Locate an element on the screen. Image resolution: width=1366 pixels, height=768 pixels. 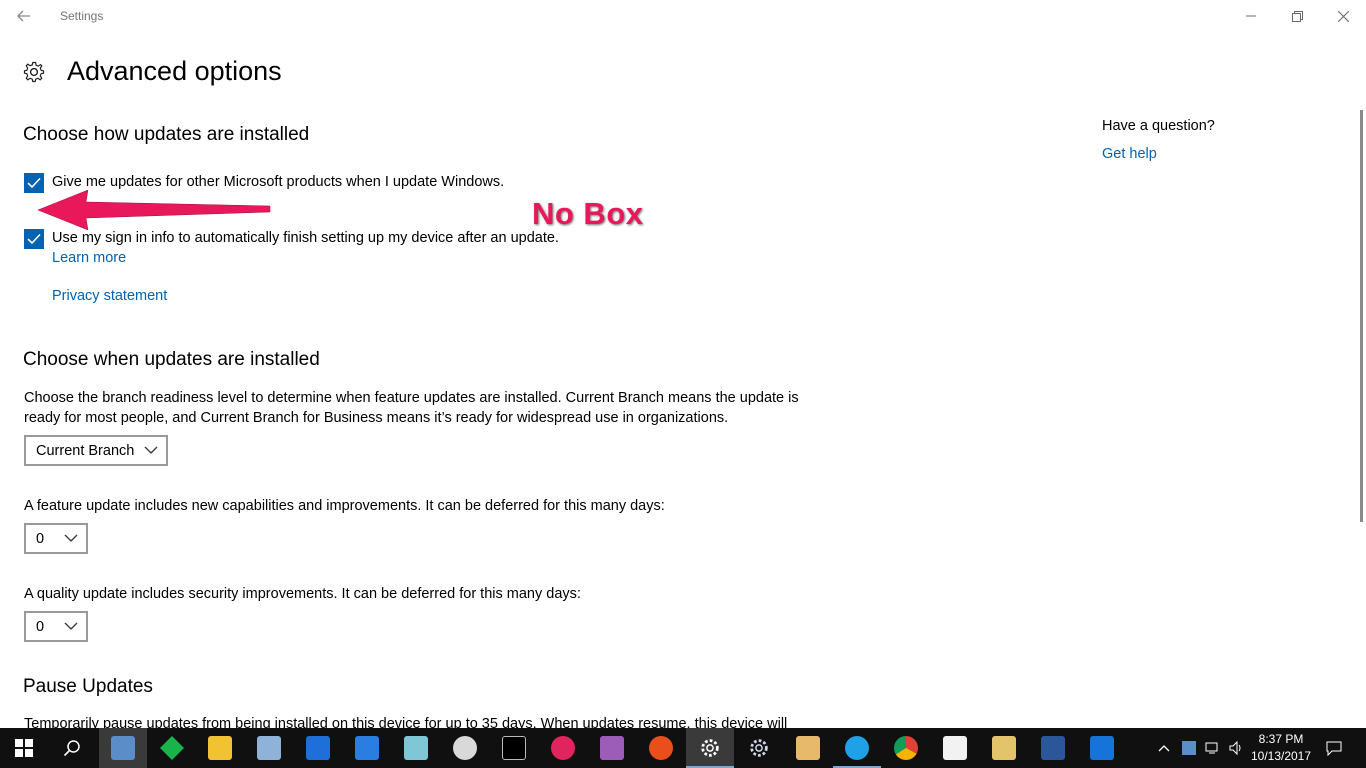
minimize-button is located at coordinates (1251, 16).